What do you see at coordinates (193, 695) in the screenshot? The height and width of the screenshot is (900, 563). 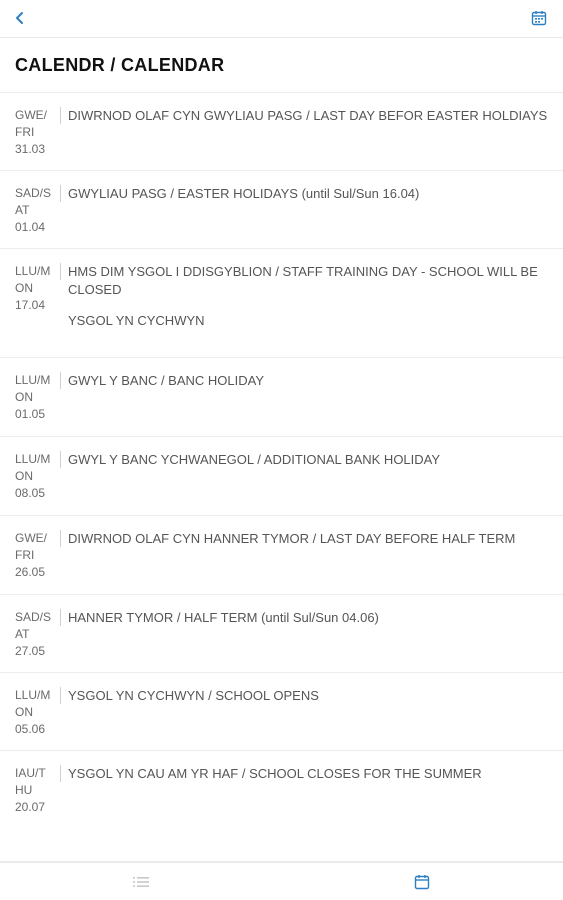 I see `event-title: YSGOL YN CYCHWYN / SCHOOL OPENS` at bounding box center [193, 695].